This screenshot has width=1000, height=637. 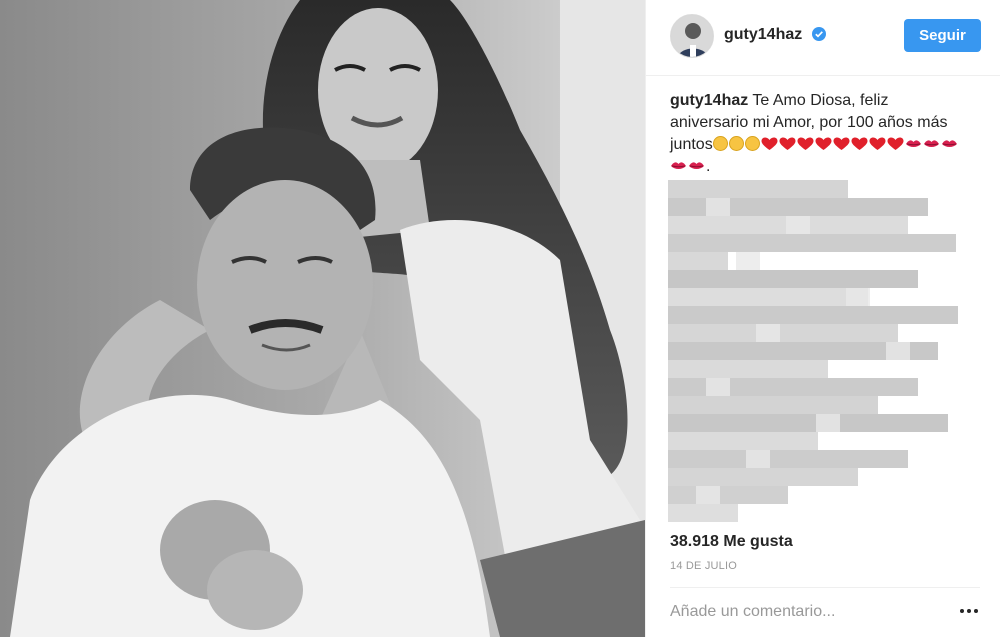 I want to click on more-options-icon, so click(x=969, y=611).